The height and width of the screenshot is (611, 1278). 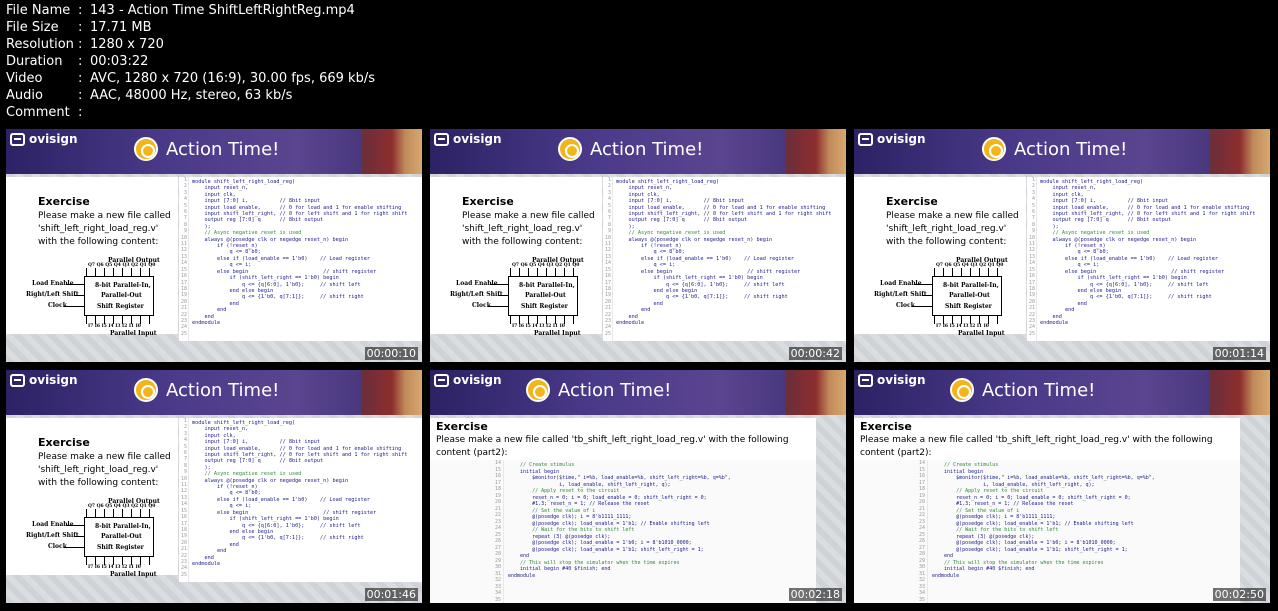 What do you see at coordinates (1239, 594) in the screenshot?
I see `timestamp: 00:02:50` at bounding box center [1239, 594].